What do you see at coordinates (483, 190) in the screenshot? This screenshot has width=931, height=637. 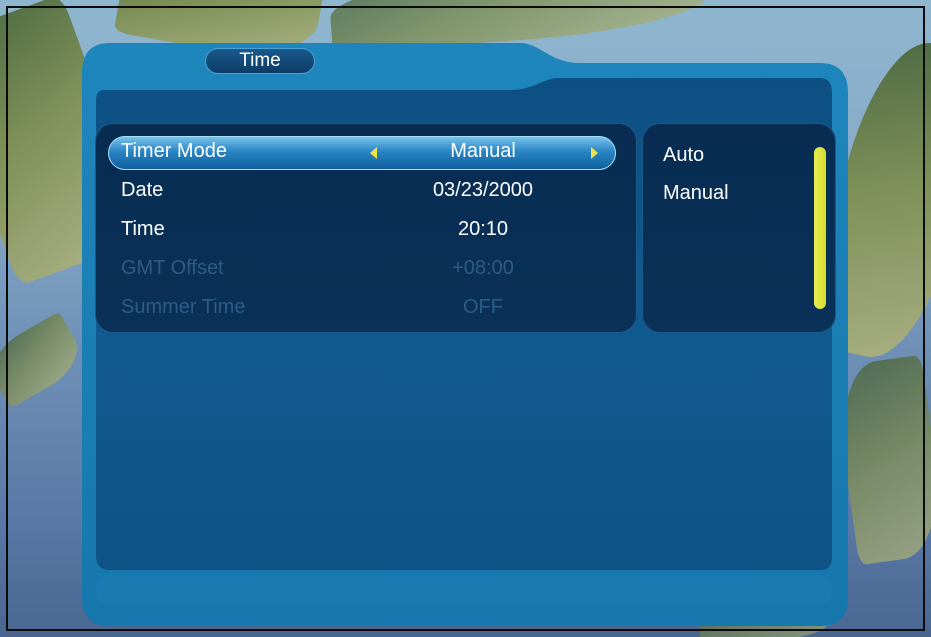 I see `menu-row-value: 03/23/2000` at bounding box center [483, 190].